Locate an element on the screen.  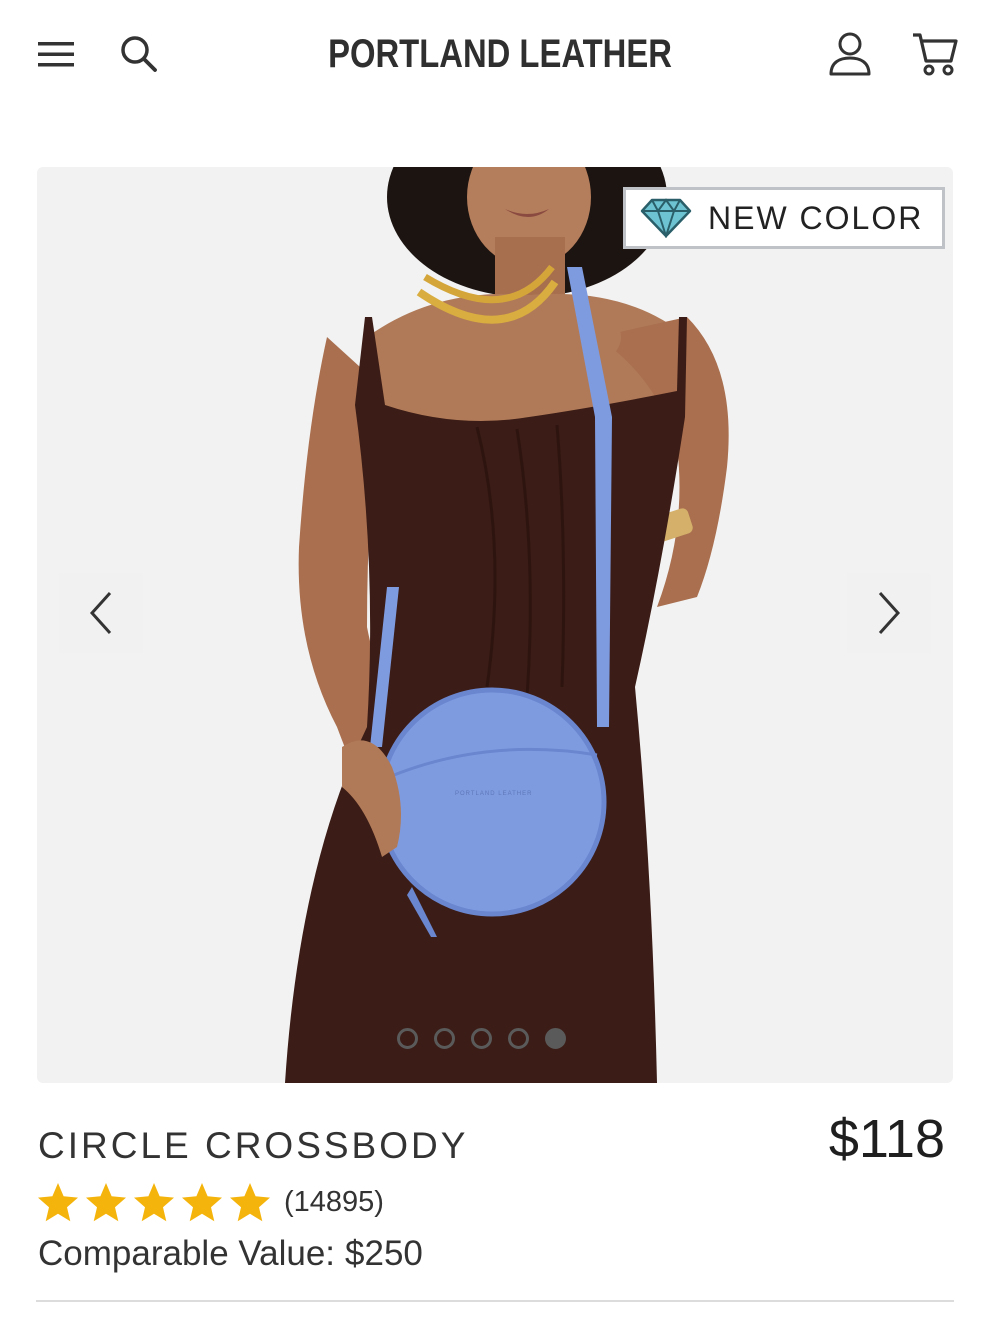
divider is located at coordinates (495, 1301).